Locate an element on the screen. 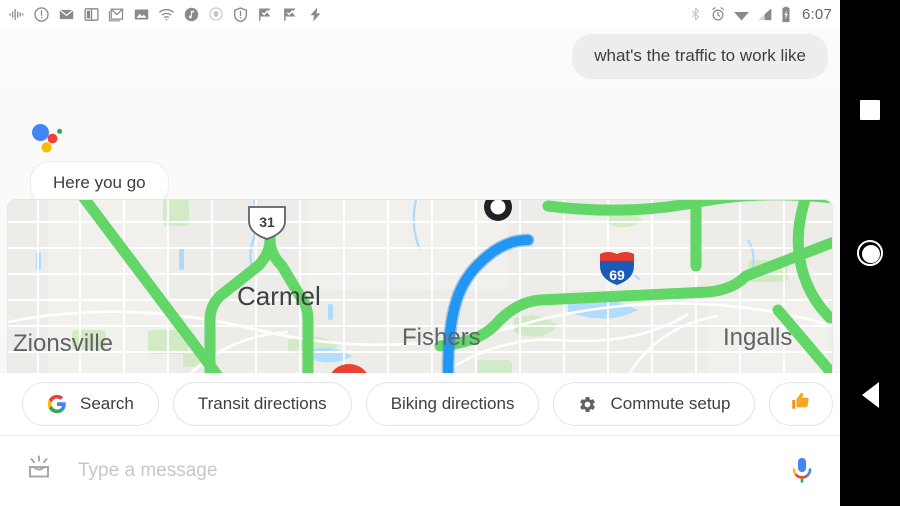 This screenshot has height=506, width=900. google-assistant-logo is located at coordinates (47, 138).